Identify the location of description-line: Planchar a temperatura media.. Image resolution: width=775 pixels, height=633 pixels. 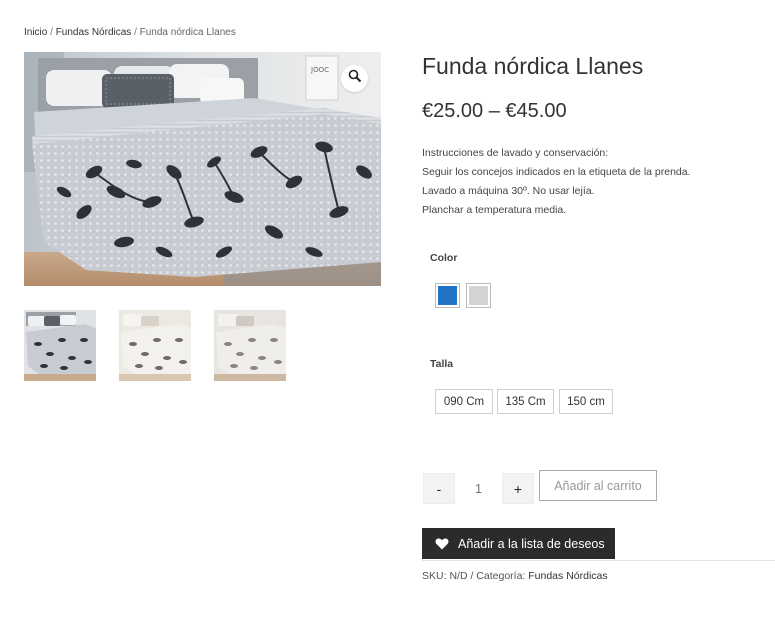
(494, 210).